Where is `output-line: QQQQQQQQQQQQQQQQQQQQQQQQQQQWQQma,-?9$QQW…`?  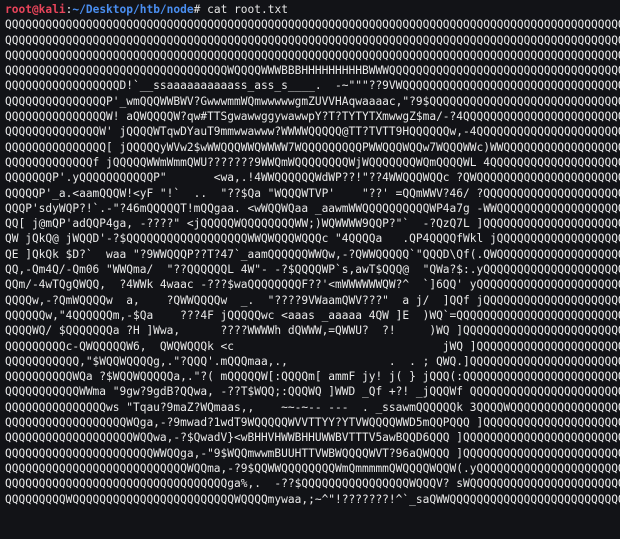
output-line: QQQQQQQQQQQQQQQQQQQQQQQQQQQWQQma,-?9$QQW… is located at coordinates (312, 468).